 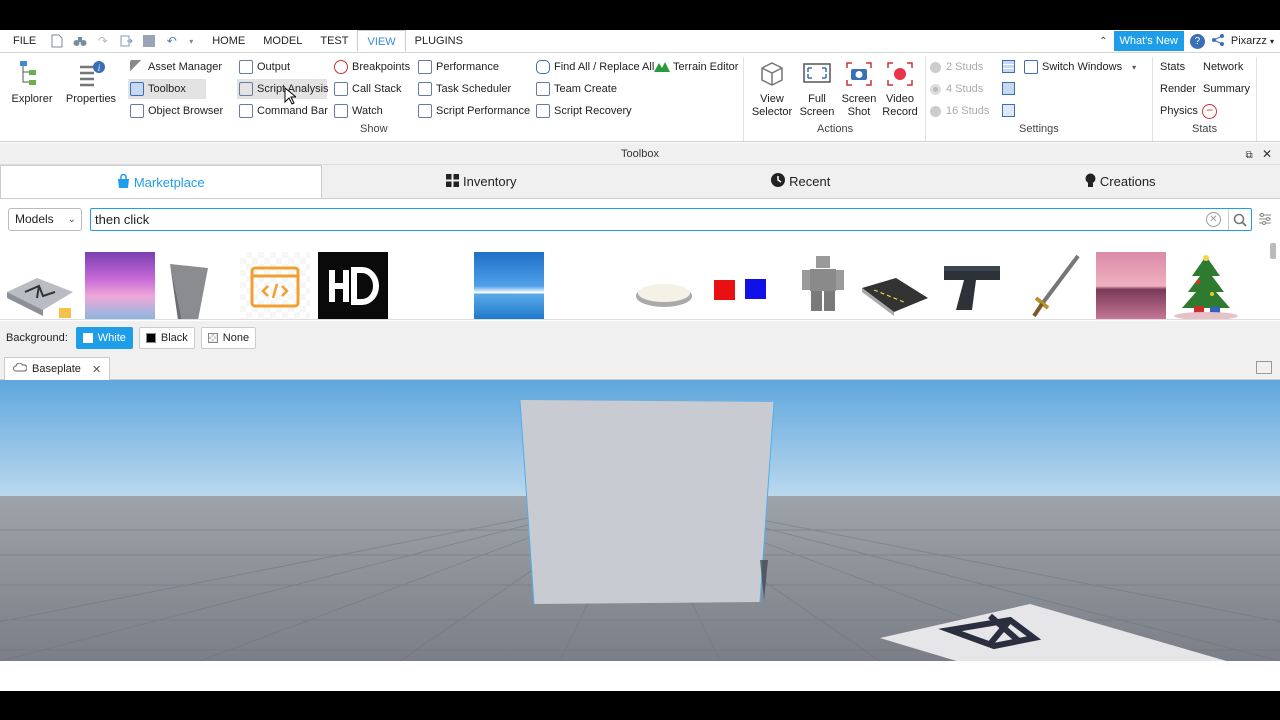 I want to click on summary-button: Summary, so click(x=1226, y=89).